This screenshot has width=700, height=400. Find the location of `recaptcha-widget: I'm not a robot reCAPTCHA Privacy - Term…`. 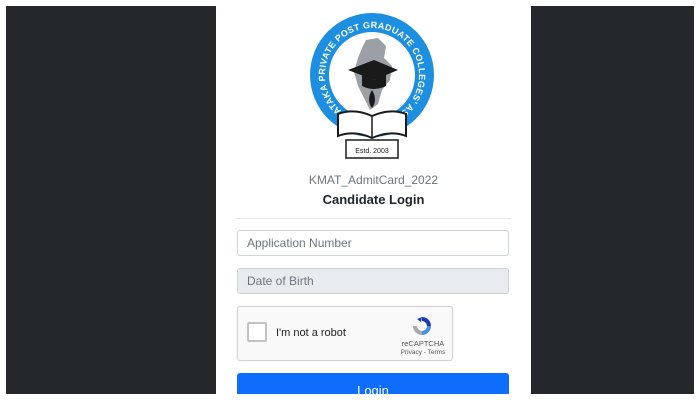

recaptcha-widget: I'm not a robot reCAPTCHA Privacy - Term… is located at coordinates (345, 333).